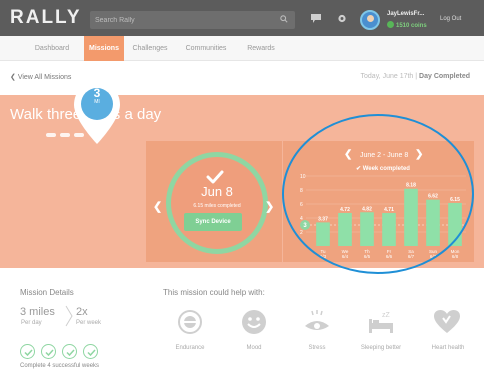 The height and width of the screenshot is (372, 484). I want to click on help-label-mood: Mood, so click(254, 348).